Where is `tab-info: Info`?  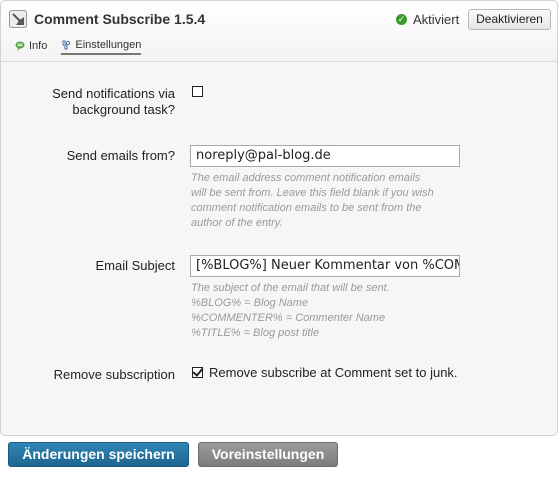 tab-info: Info is located at coordinates (31, 47).